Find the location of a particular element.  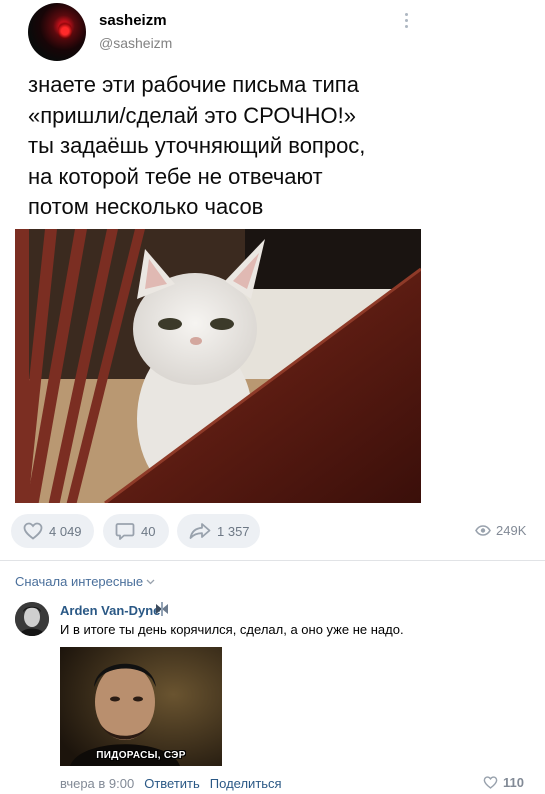

meme-illustration is located at coordinates (141, 706).